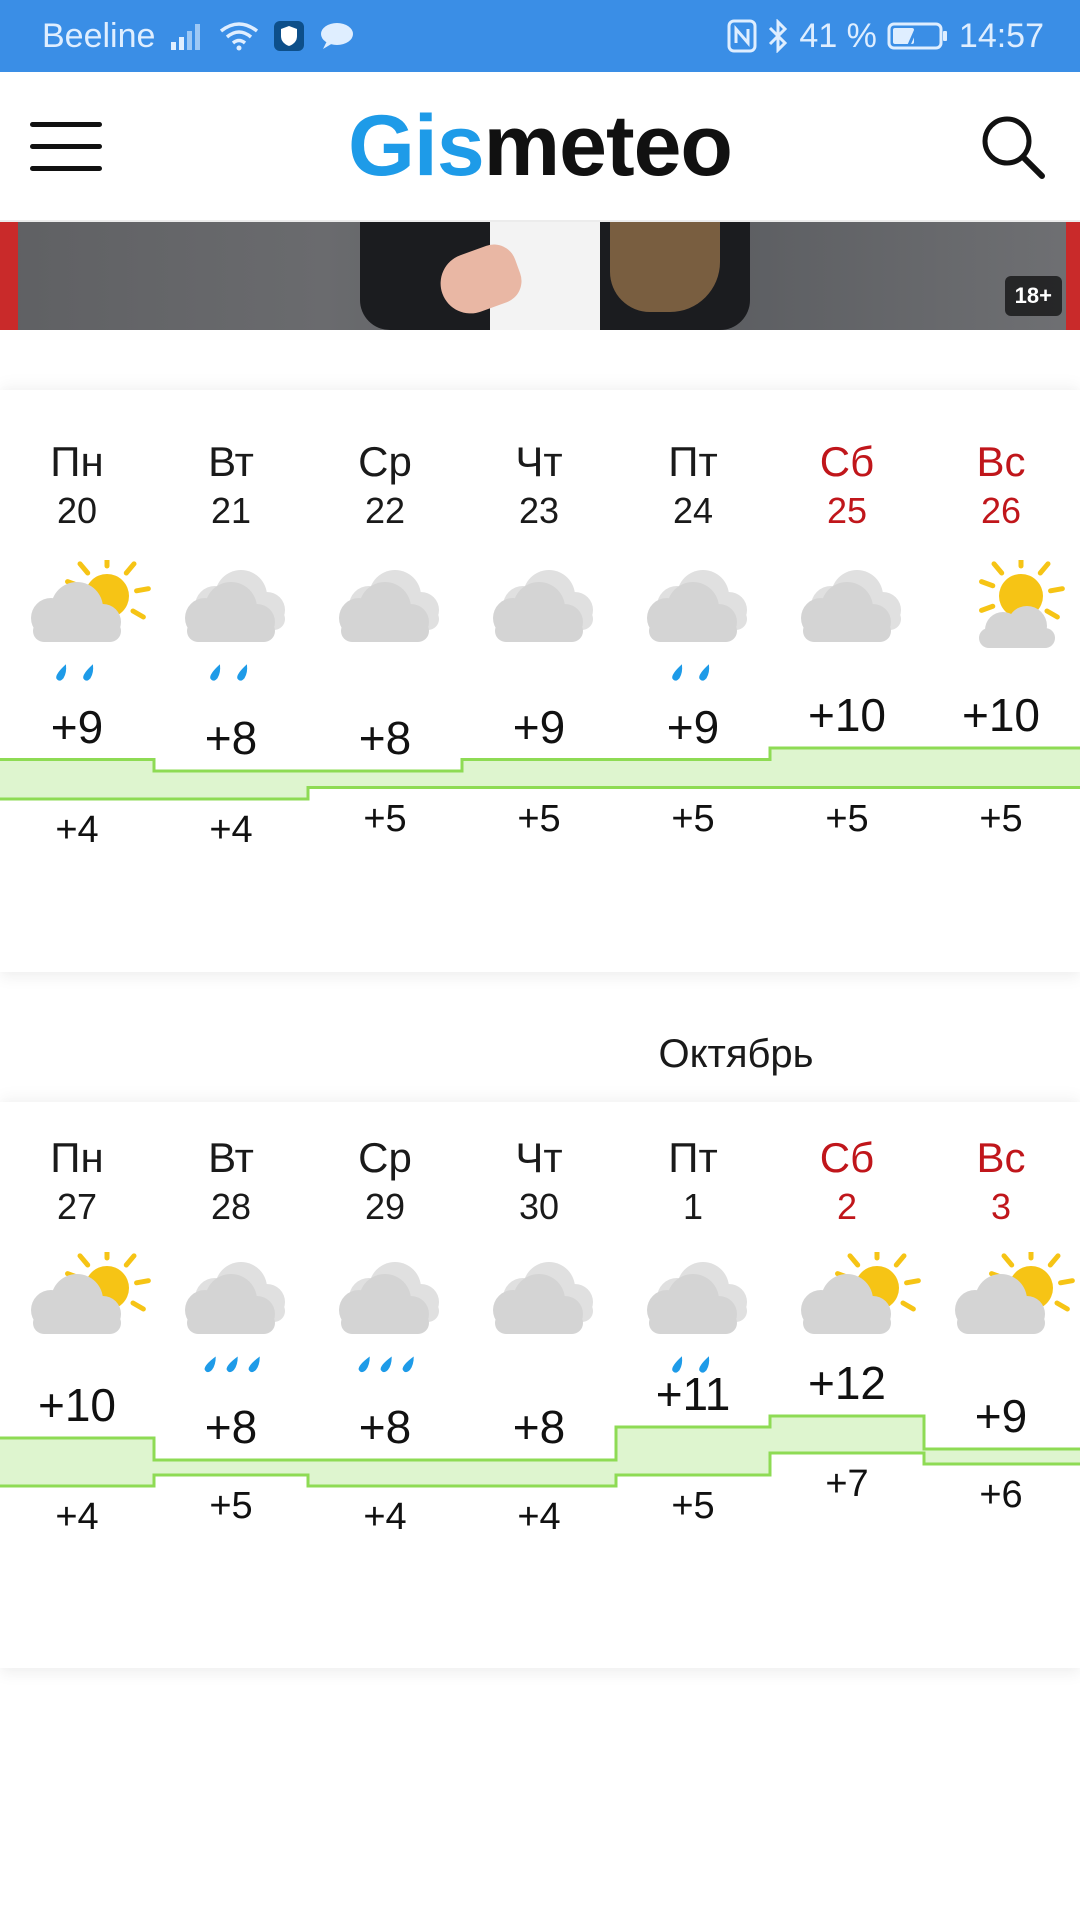  Describe the element at coordinates (77, 1181) in the screenshot. I see `day-column-header: Пн 27` at that location.